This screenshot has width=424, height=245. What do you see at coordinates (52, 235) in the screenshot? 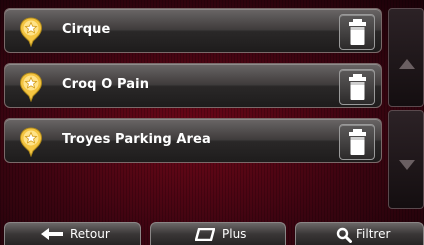
I see `arrow-left-icon` at bounding box center [52, 235].